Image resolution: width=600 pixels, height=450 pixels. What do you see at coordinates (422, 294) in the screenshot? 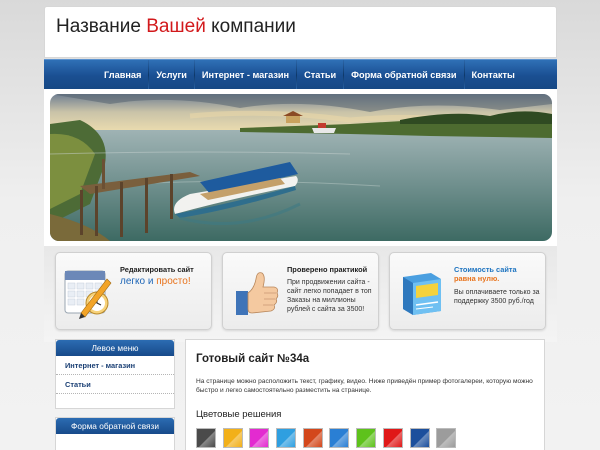
I see `software-box-icon` at bounding box center [422, 294].